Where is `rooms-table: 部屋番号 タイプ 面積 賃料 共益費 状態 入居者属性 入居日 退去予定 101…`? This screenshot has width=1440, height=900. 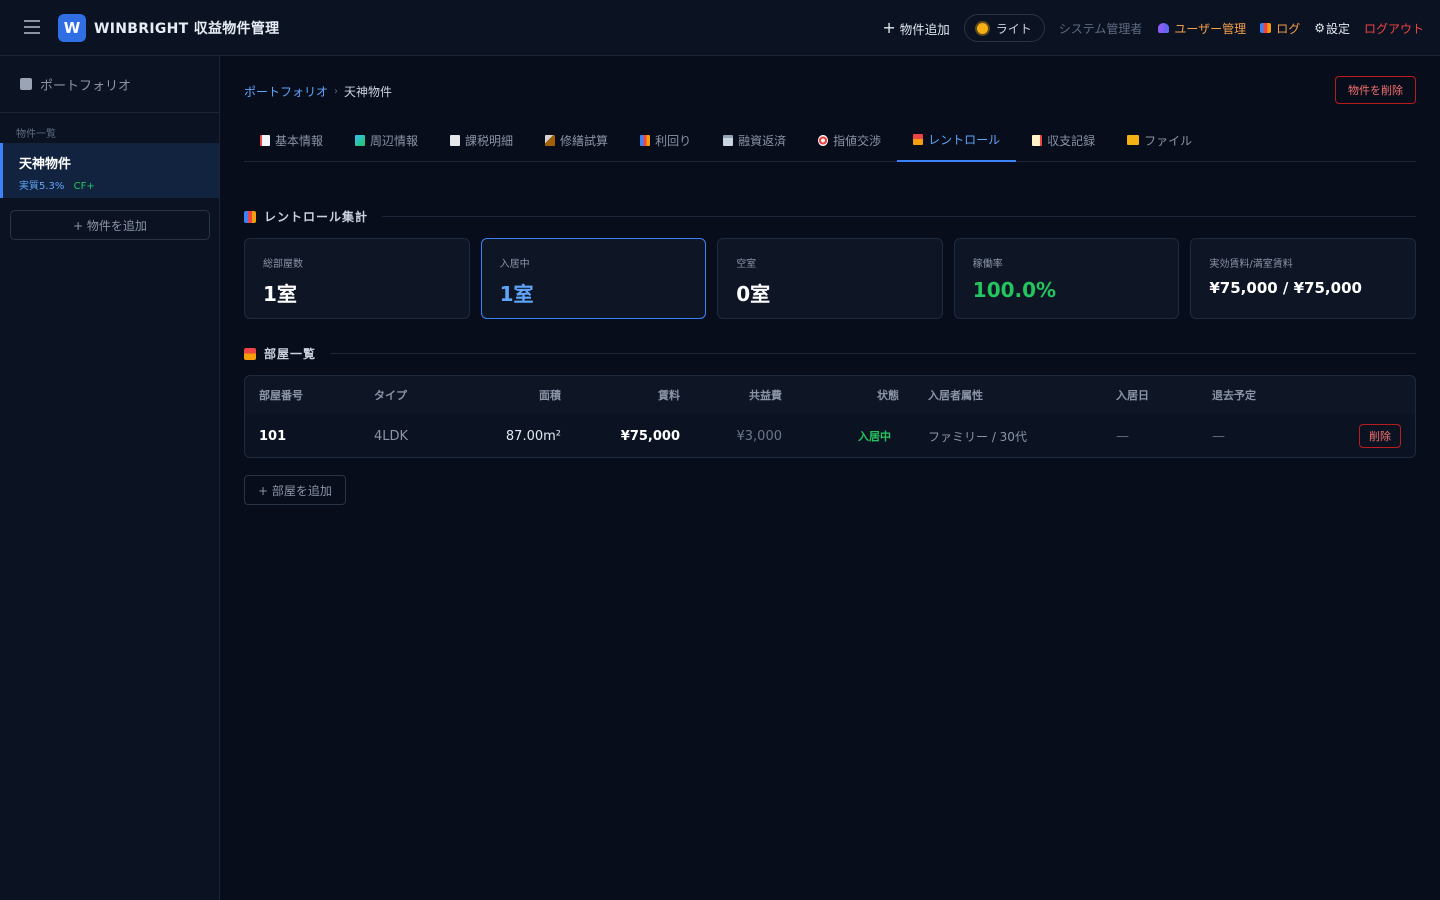 rooms-table: 部屋番号 タイプ 面積 賃料 共益費 状態 入居者属性 入居日 退去予定 101… is located at coordinates (830, 416).